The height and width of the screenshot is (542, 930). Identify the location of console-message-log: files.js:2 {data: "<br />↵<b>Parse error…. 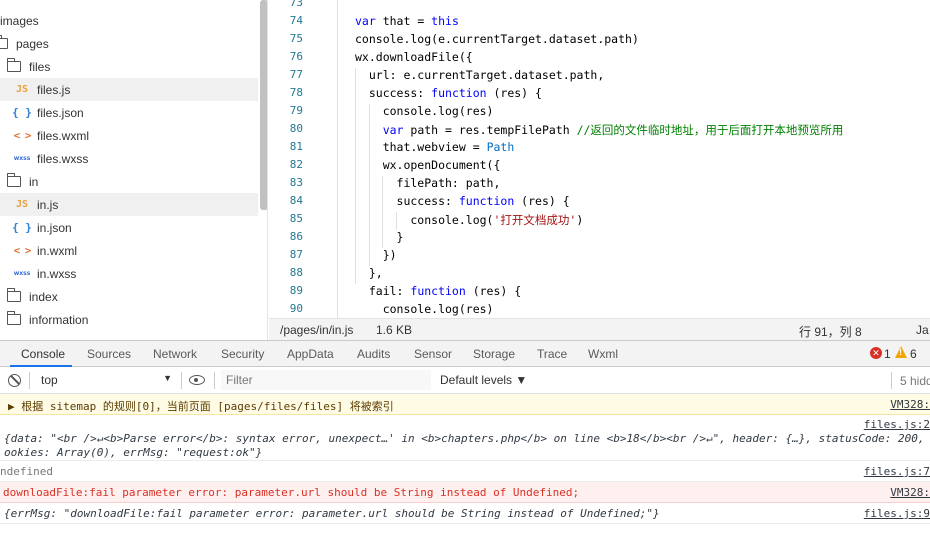
(465, 438).